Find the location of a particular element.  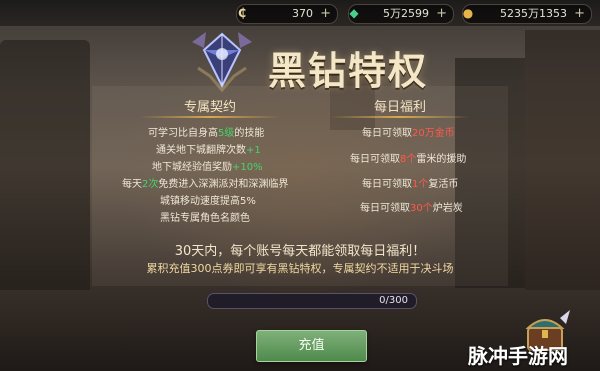

progress-label: 0/300 is located at coordinates (393, 300).